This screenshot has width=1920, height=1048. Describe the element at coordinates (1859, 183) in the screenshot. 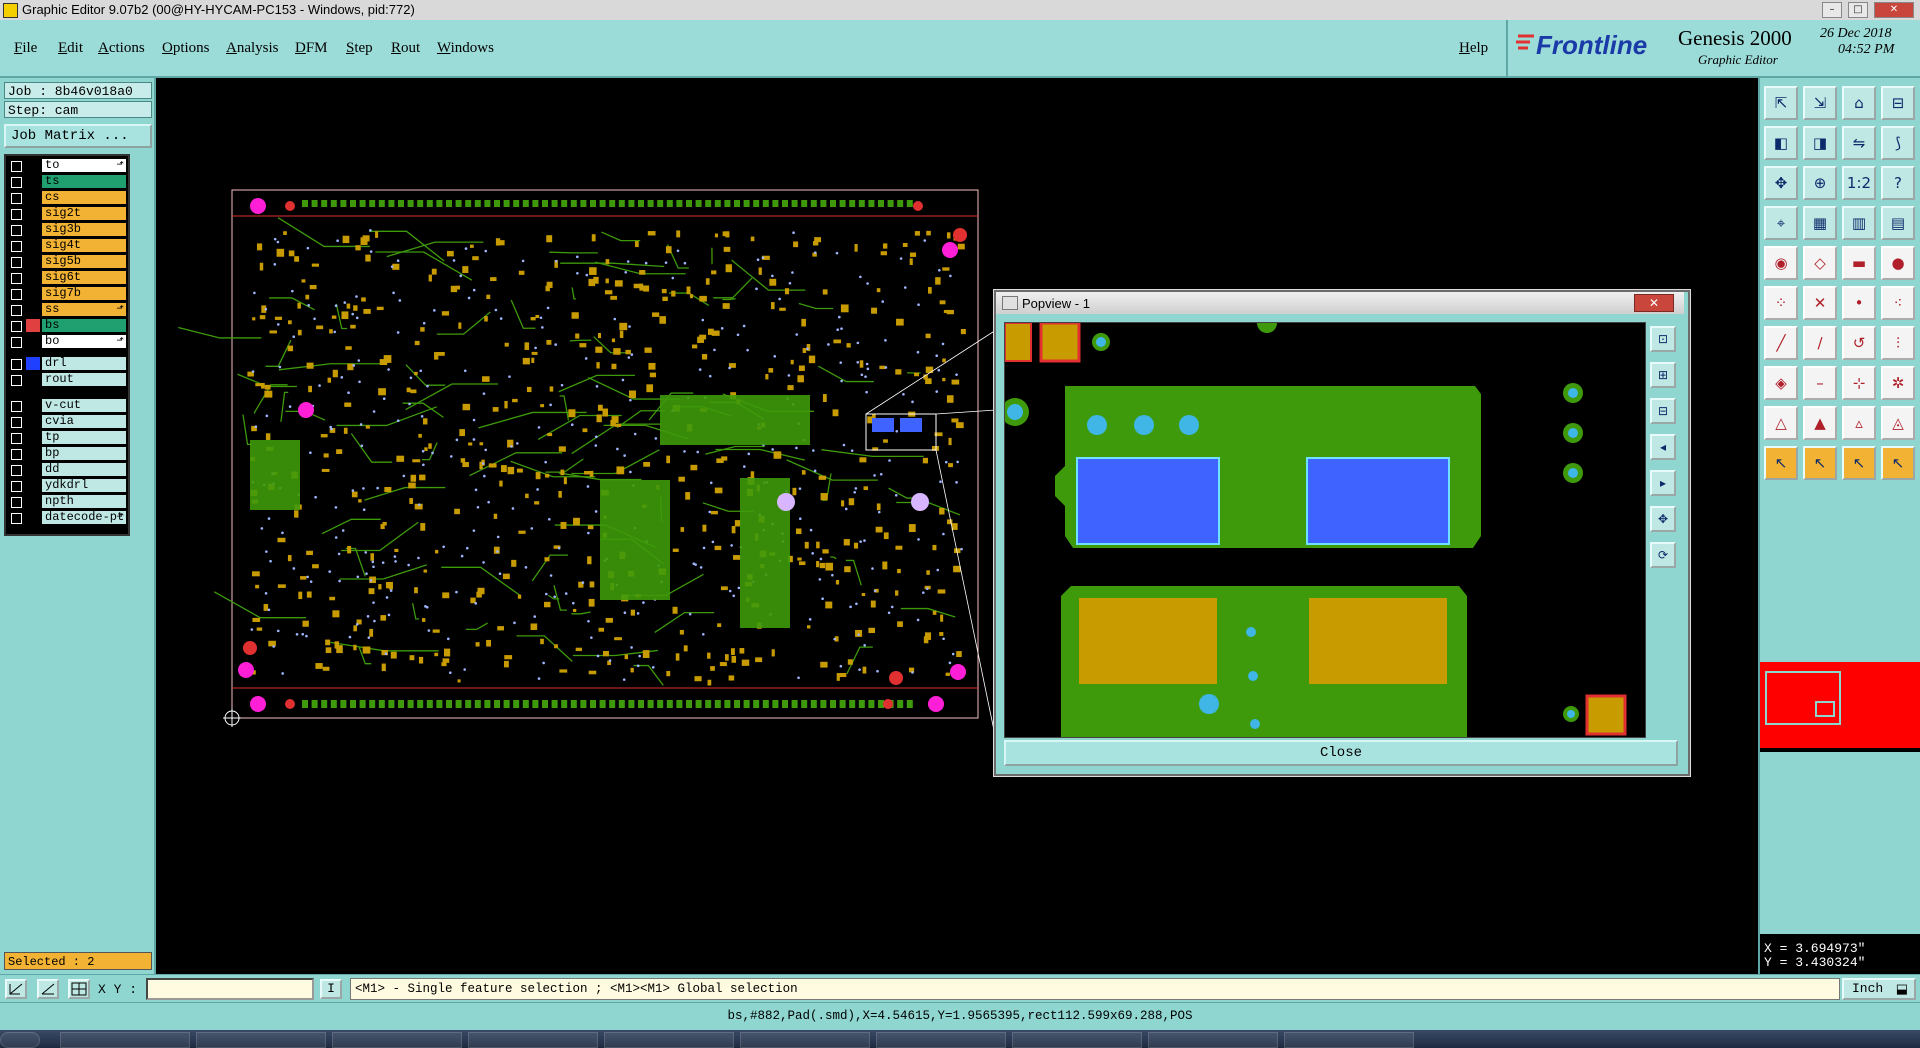

I see `ratio-tool-button: 1:2` at that location.